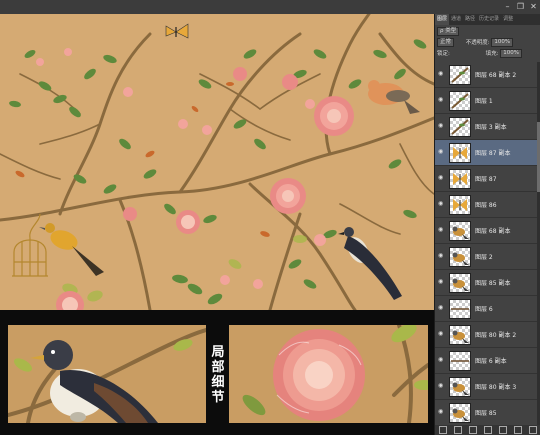 This screenshot has width=540, height=435. Describe the element at coordinates (456, 19) in the screenshot. I see `tab-channels: 通道` at that location.